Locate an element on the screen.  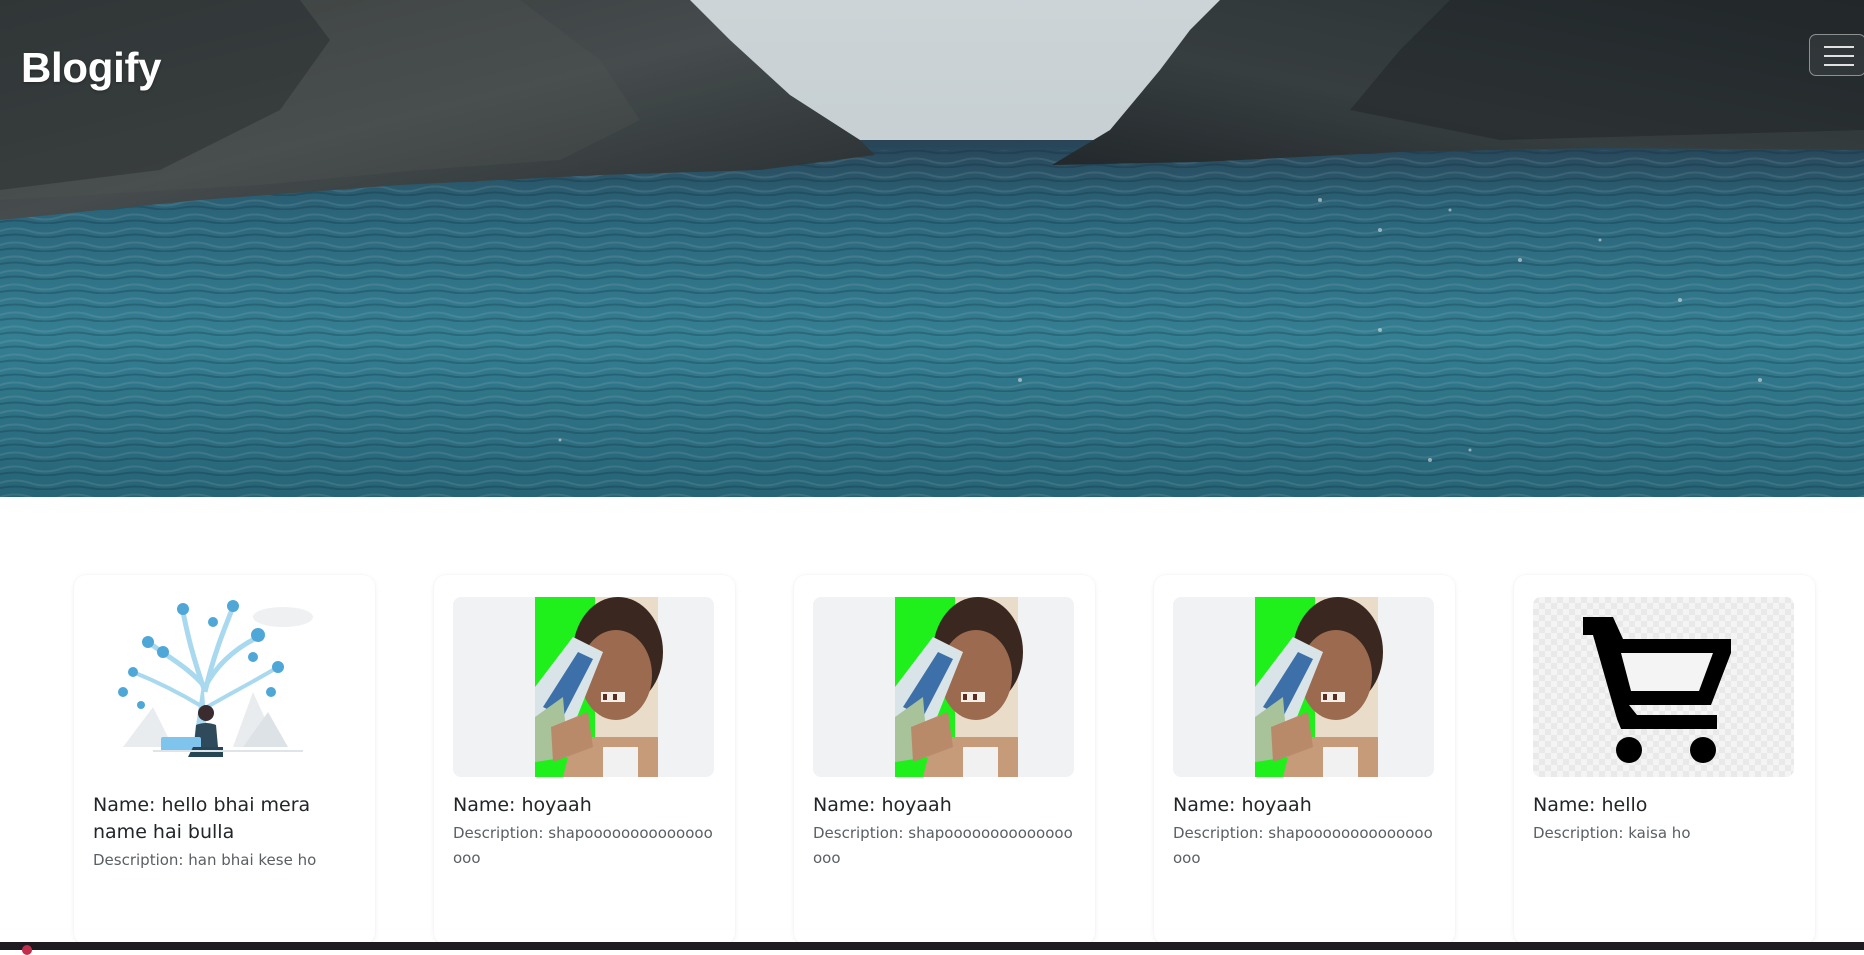
post-description: Description: kaisa ho is located at coordinates (1612, 833).